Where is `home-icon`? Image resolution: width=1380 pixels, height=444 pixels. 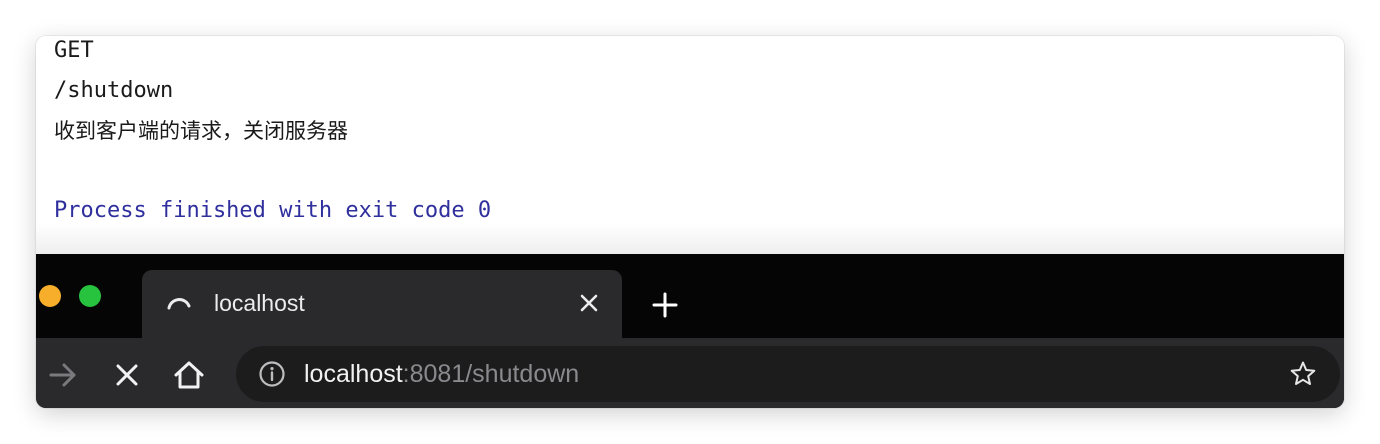
home-icon is located at coordinates (189, 375).